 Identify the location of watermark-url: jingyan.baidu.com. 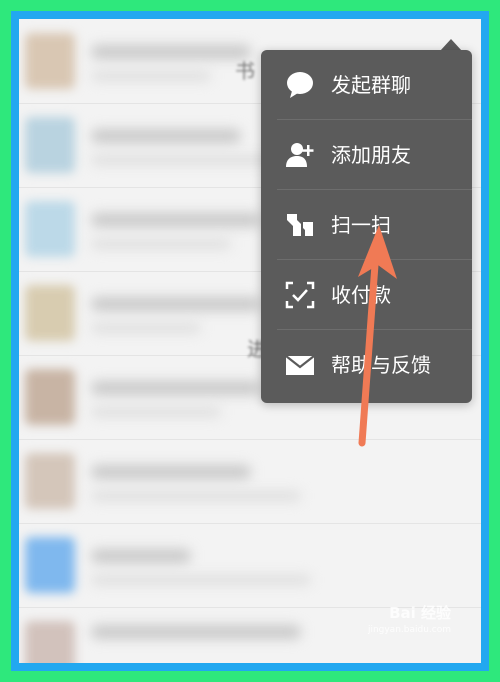
(409, 630).